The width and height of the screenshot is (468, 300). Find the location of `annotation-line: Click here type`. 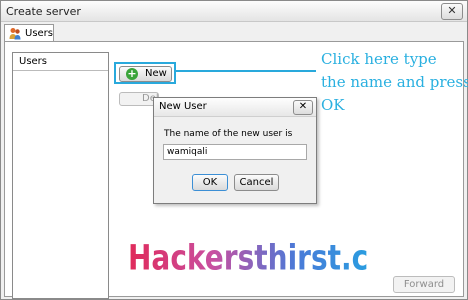

annotation-line: Click here type is located at coordinates (379, 59).